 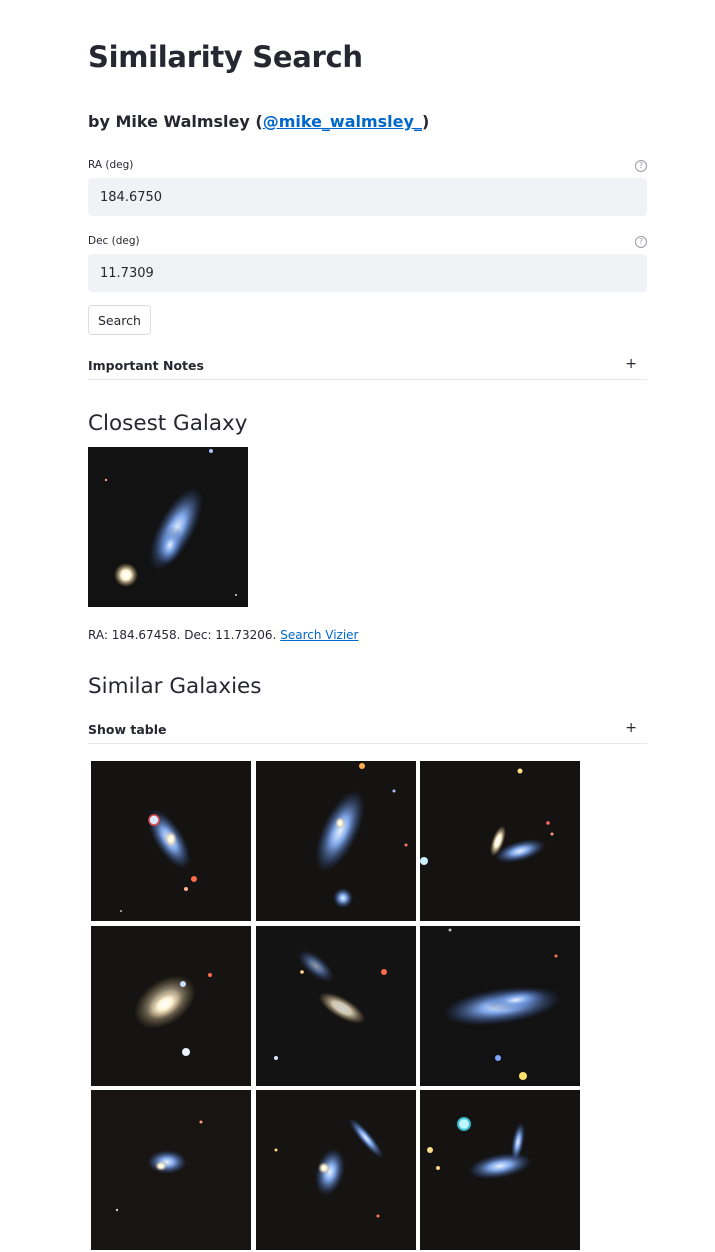 I want to click on page-title: Similarity Search, so click(x=225, y=57).